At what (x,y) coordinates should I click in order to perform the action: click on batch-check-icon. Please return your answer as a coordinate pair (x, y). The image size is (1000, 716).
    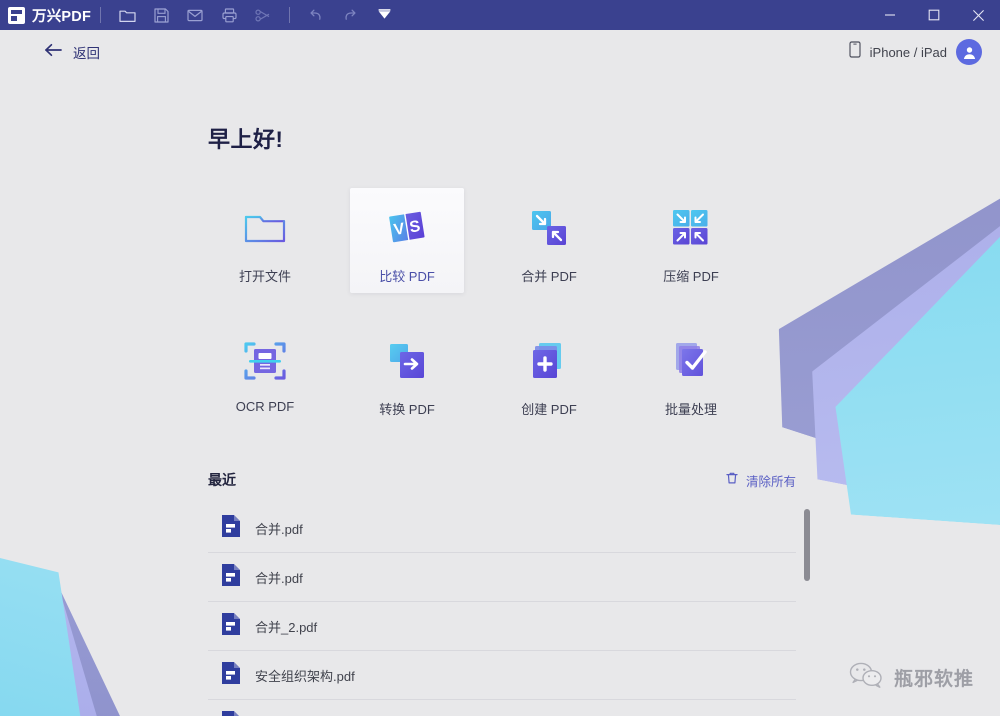
    Looking at the image, I should click on (691, 361).